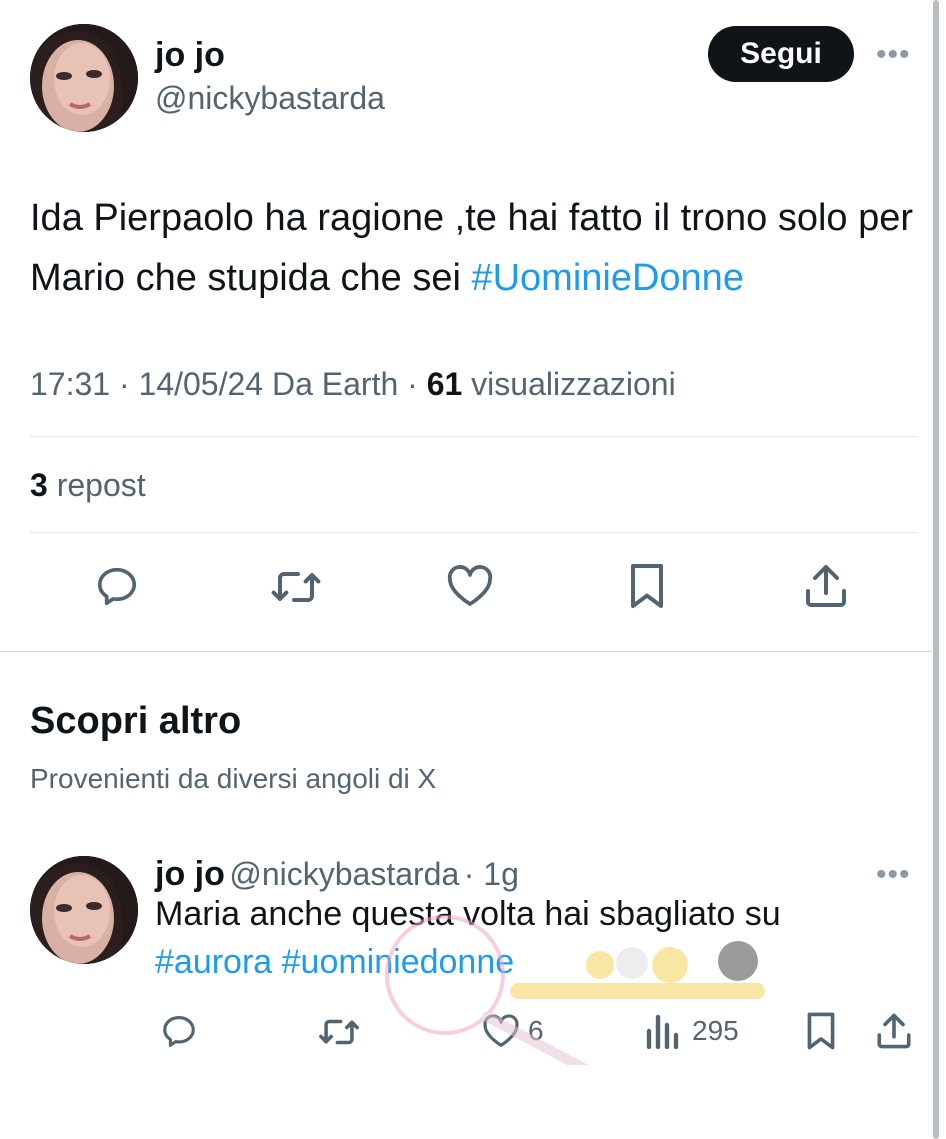 This screenshot has height=1139, width=946. What do you see at coordinates (936, 569) in the screenshot?
I see `scrollbar` at bounding box center [936, 569].